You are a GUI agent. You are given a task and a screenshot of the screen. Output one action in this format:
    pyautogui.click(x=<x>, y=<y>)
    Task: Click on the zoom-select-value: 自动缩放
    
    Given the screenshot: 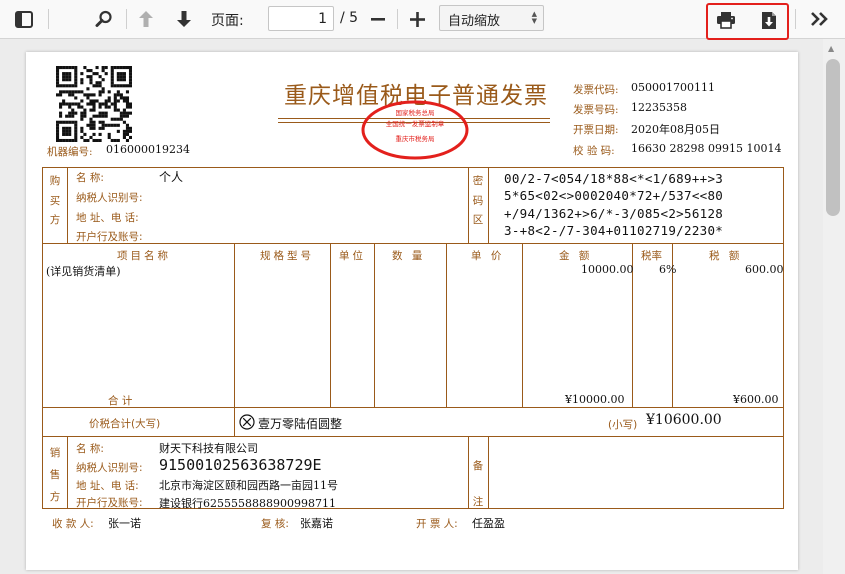 What is the action you would take?
    pyautogui.click(x=474, y=21)
    